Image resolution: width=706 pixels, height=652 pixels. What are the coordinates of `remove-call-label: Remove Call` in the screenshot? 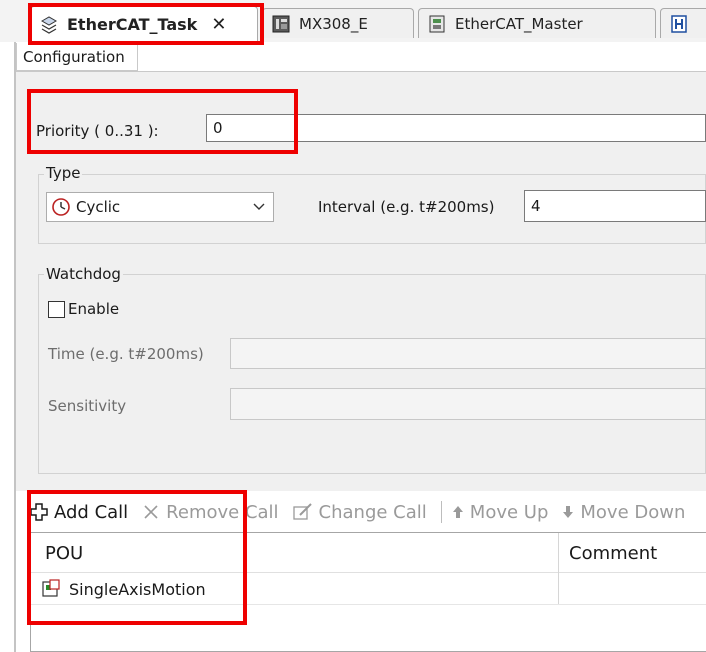 It's located at (222, 512).